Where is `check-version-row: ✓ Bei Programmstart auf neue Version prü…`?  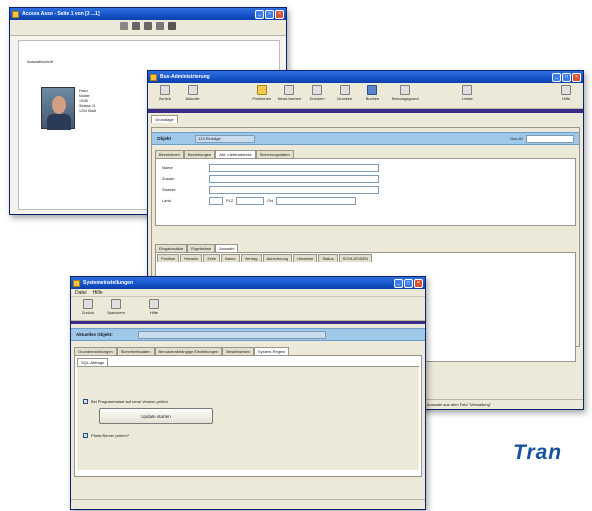
check-version-row: ✓ Bei Programmstart auf neue Version prü… is located at coordinates (125, 401).